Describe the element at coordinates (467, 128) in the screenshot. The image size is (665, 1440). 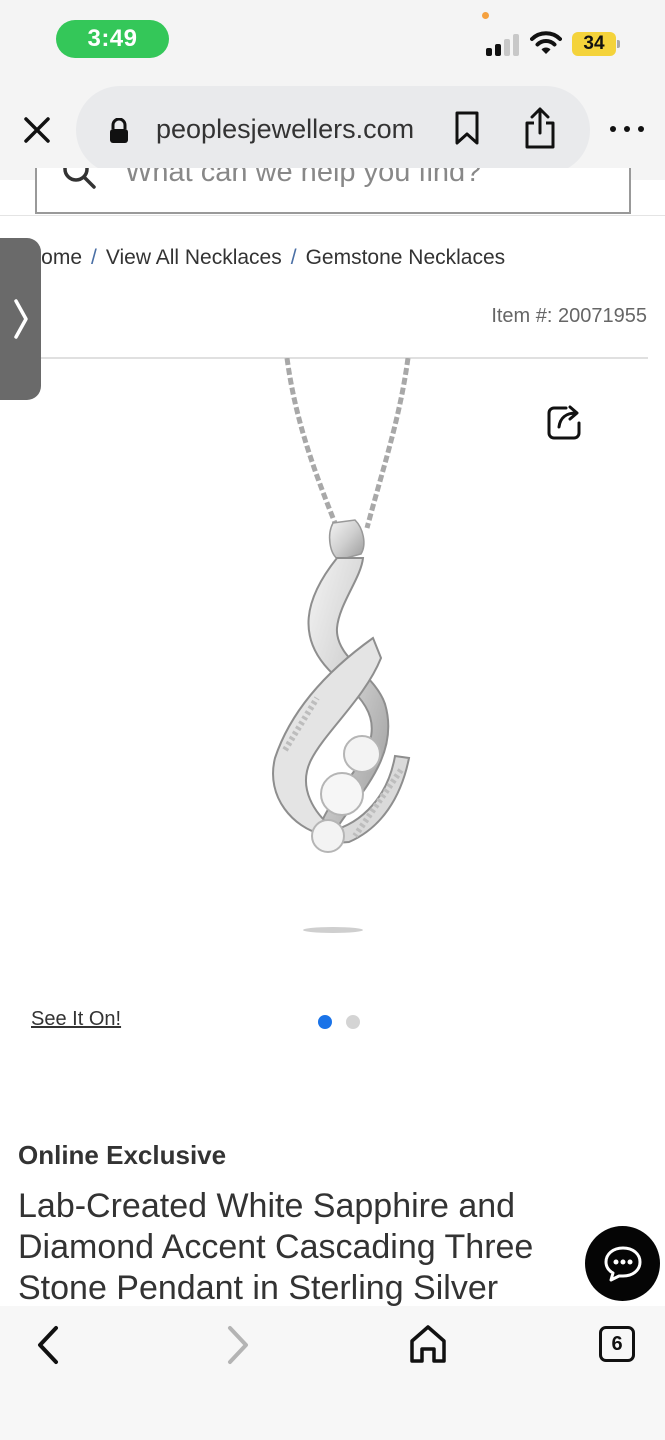
I see `bookmark-icon` at that location.